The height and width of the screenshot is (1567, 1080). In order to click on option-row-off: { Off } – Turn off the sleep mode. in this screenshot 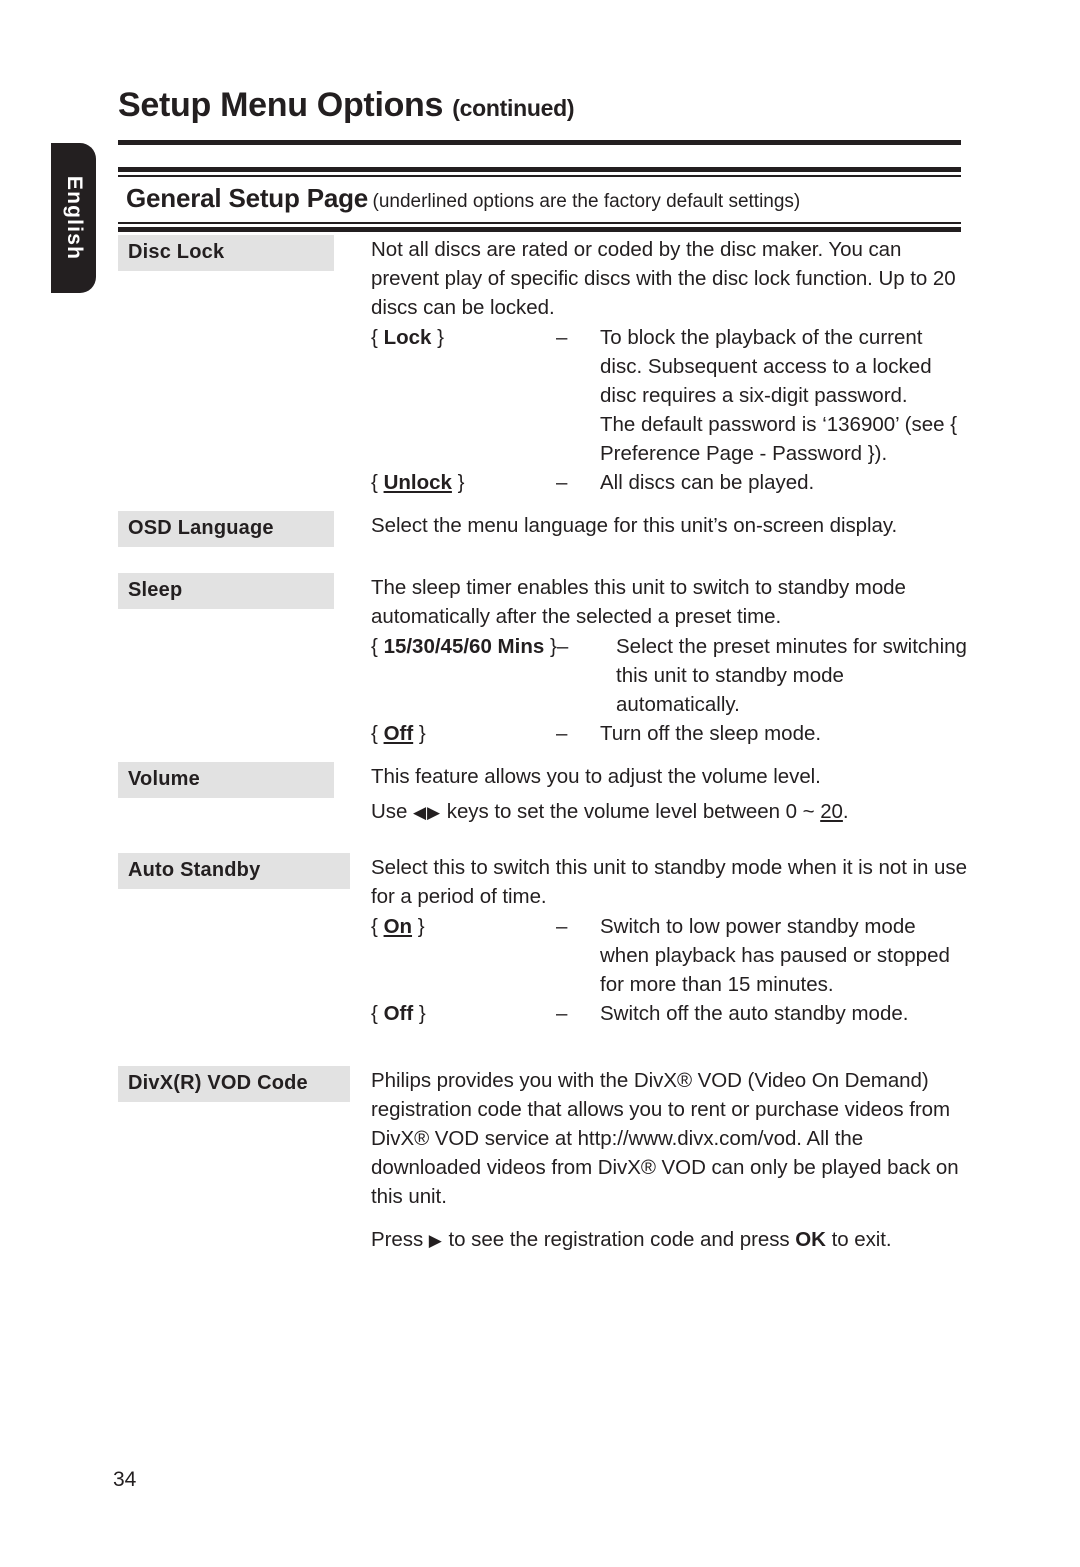, I will do `click(669, 733)`.